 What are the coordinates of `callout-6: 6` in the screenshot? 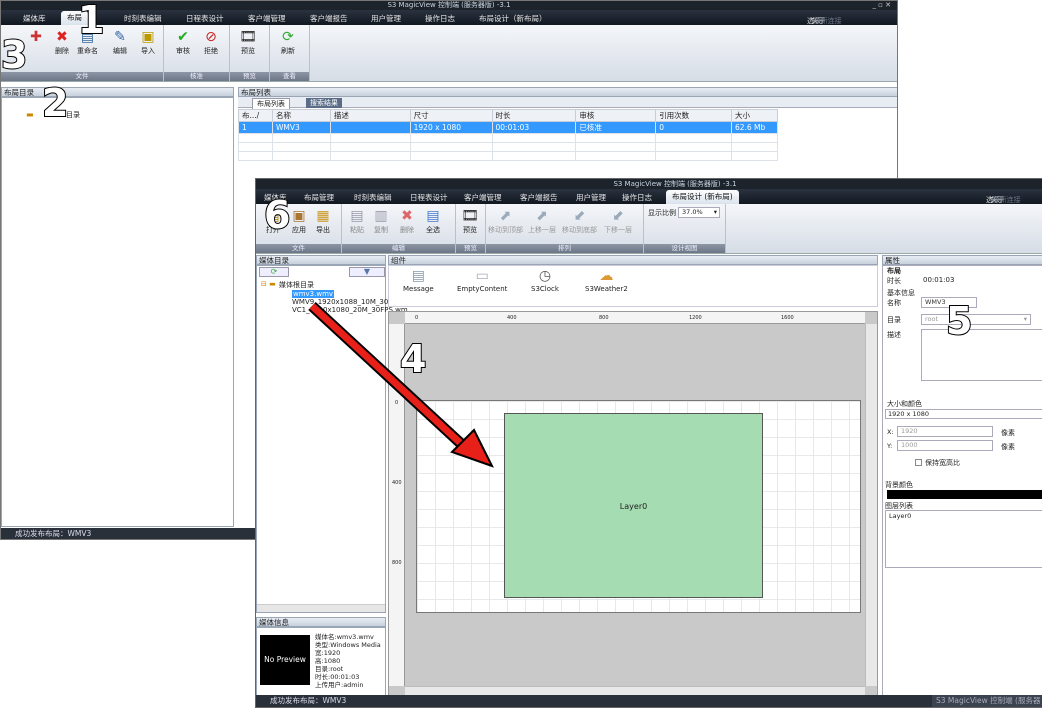 It's located at (277, 215).